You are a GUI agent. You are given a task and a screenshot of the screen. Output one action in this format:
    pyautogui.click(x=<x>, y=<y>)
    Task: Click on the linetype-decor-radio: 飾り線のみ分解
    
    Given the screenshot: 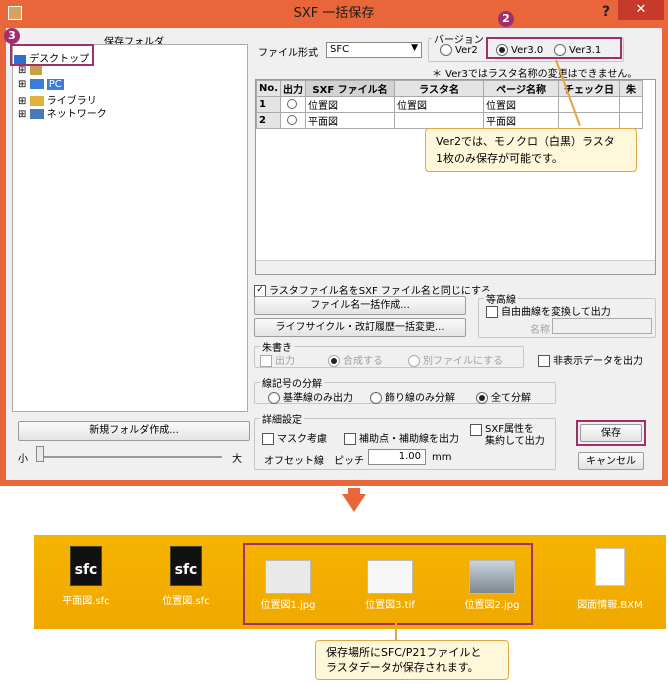 What is the action you would take?
    pyautogui.click(x=412, y=396)
    